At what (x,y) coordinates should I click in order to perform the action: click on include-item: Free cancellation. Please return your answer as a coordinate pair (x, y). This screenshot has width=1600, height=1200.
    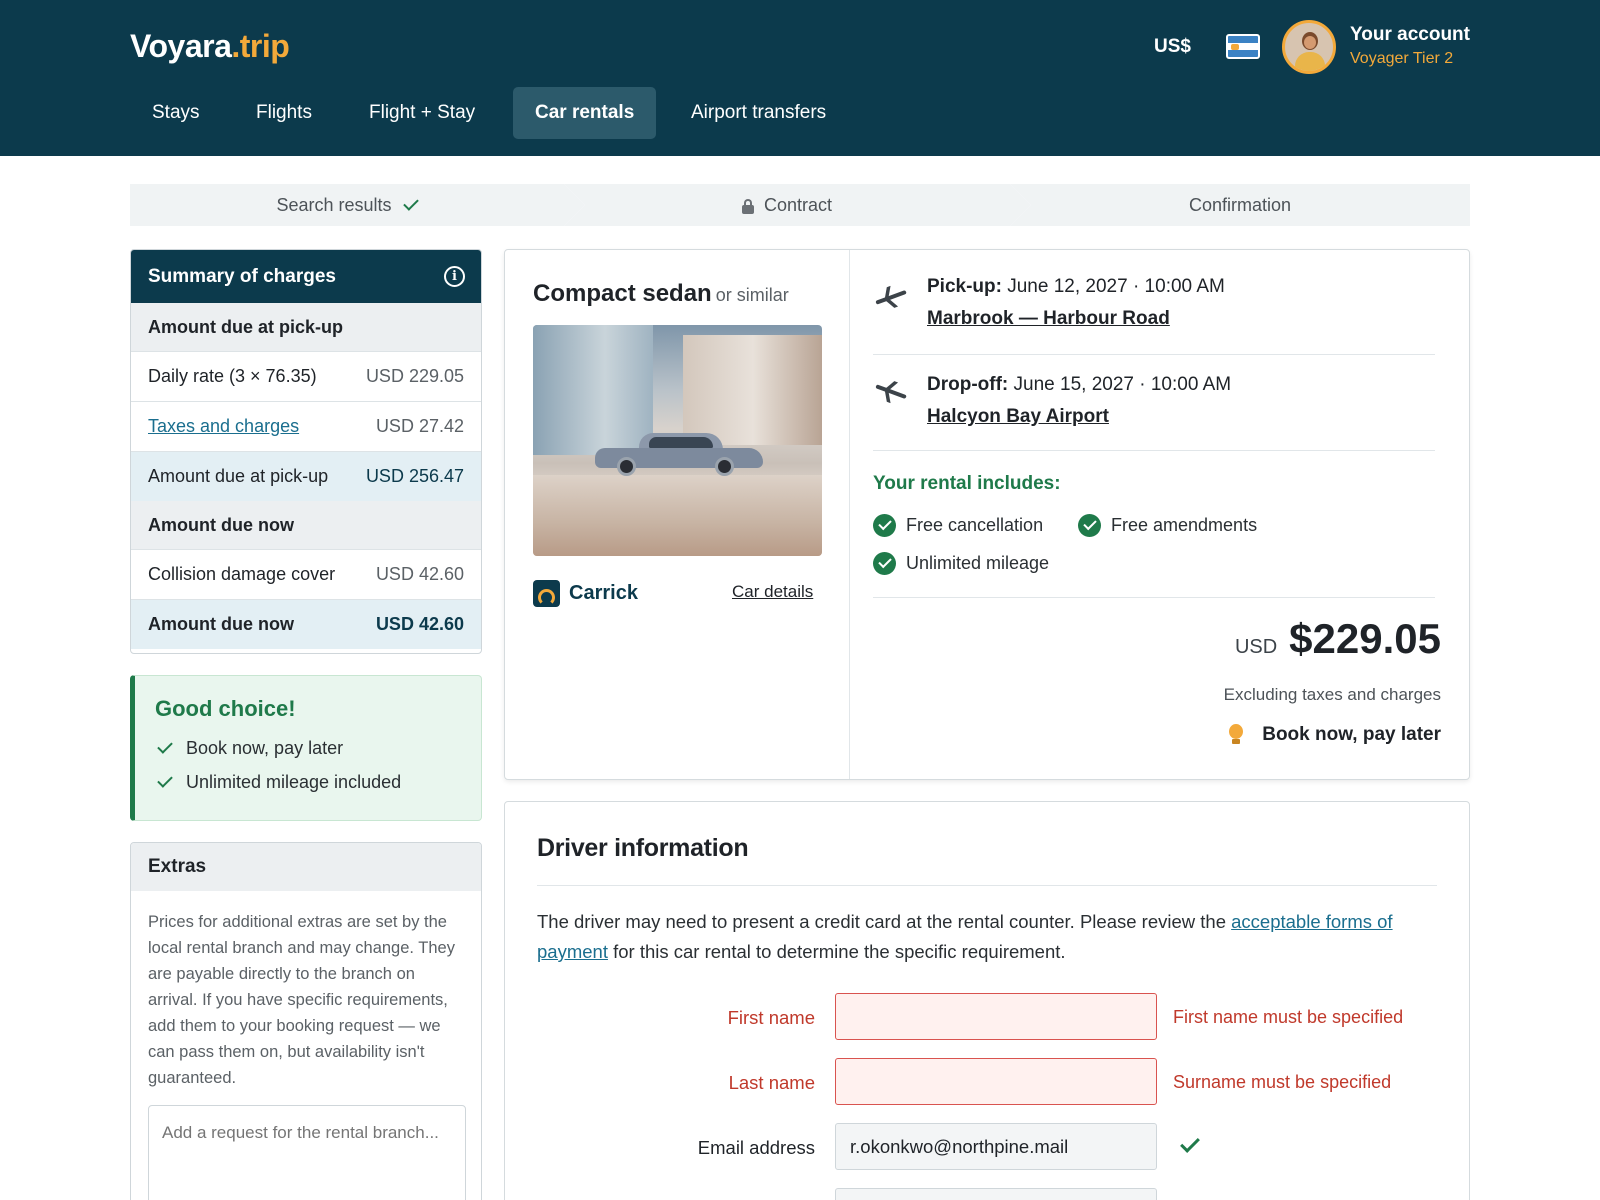
    Looking at the image, I should click on (958, 525).